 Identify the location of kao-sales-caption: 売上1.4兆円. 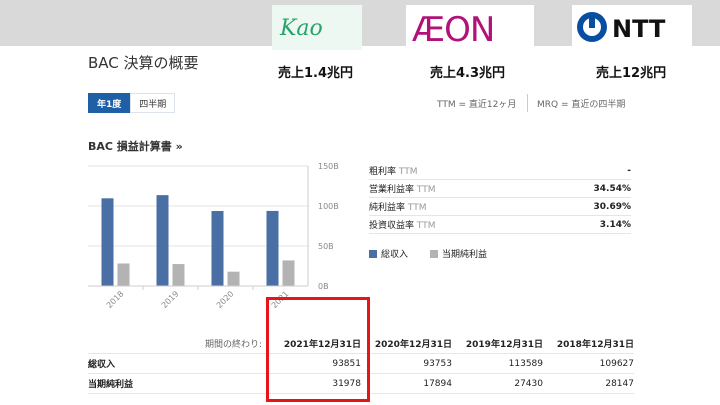
(316, 73).